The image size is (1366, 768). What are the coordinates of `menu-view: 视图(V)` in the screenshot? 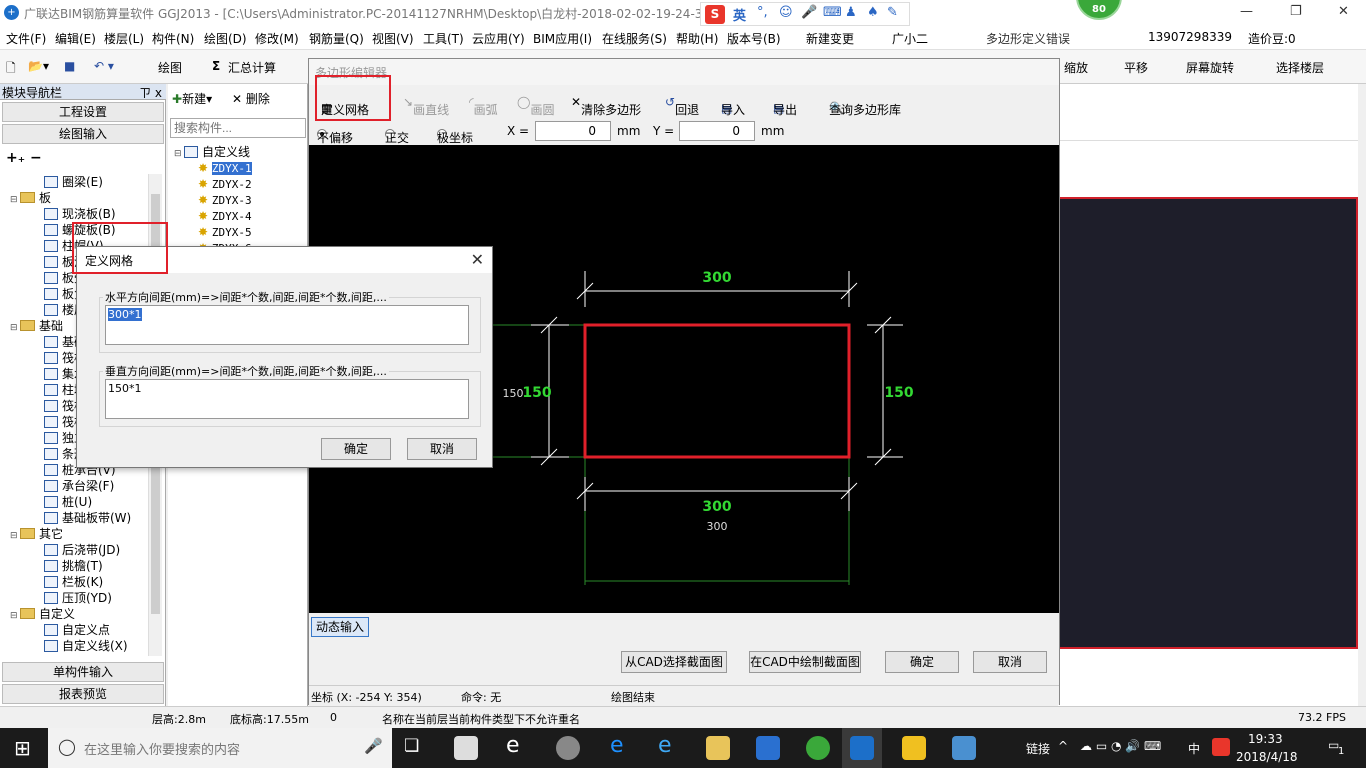 It's located at (393, 38).